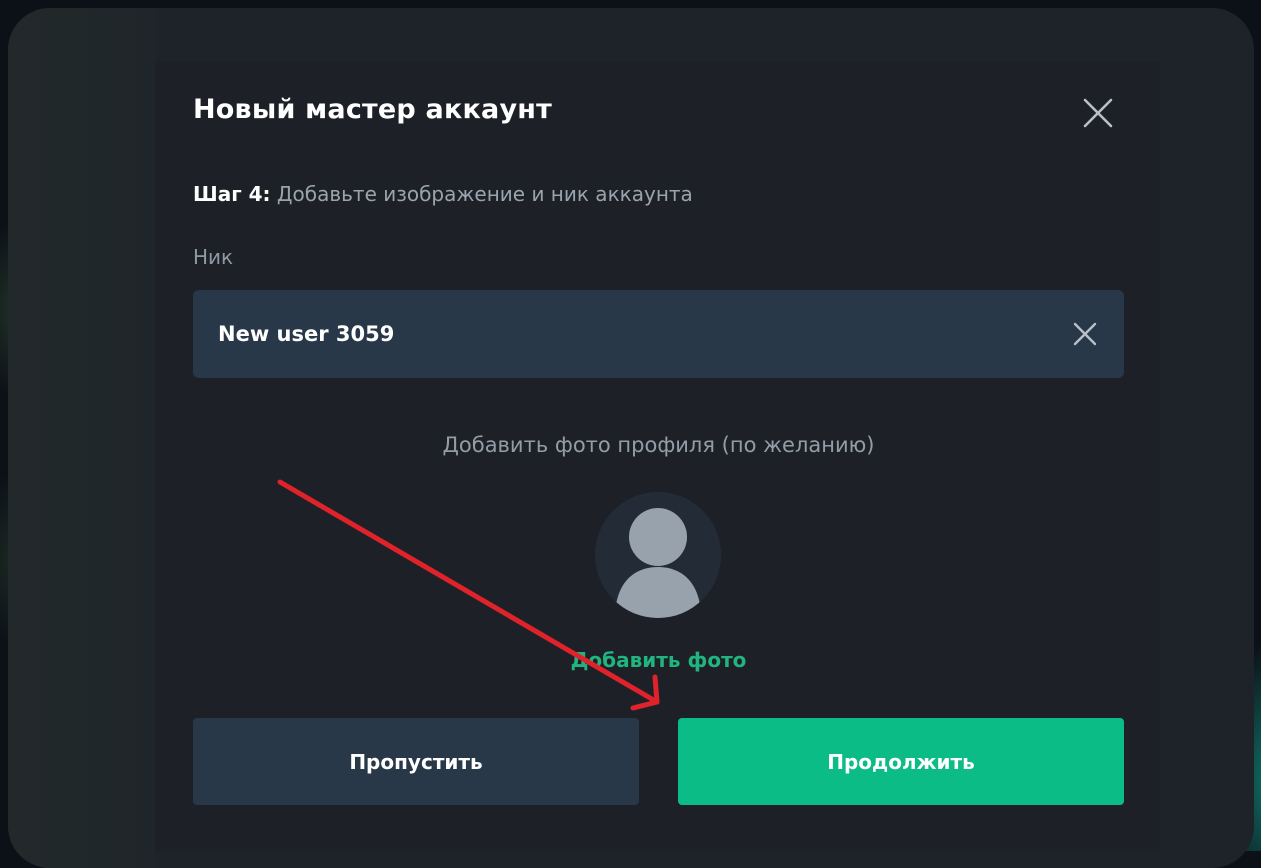  I want to click on add-photo-link: Добавить фото, so click(658, 660).